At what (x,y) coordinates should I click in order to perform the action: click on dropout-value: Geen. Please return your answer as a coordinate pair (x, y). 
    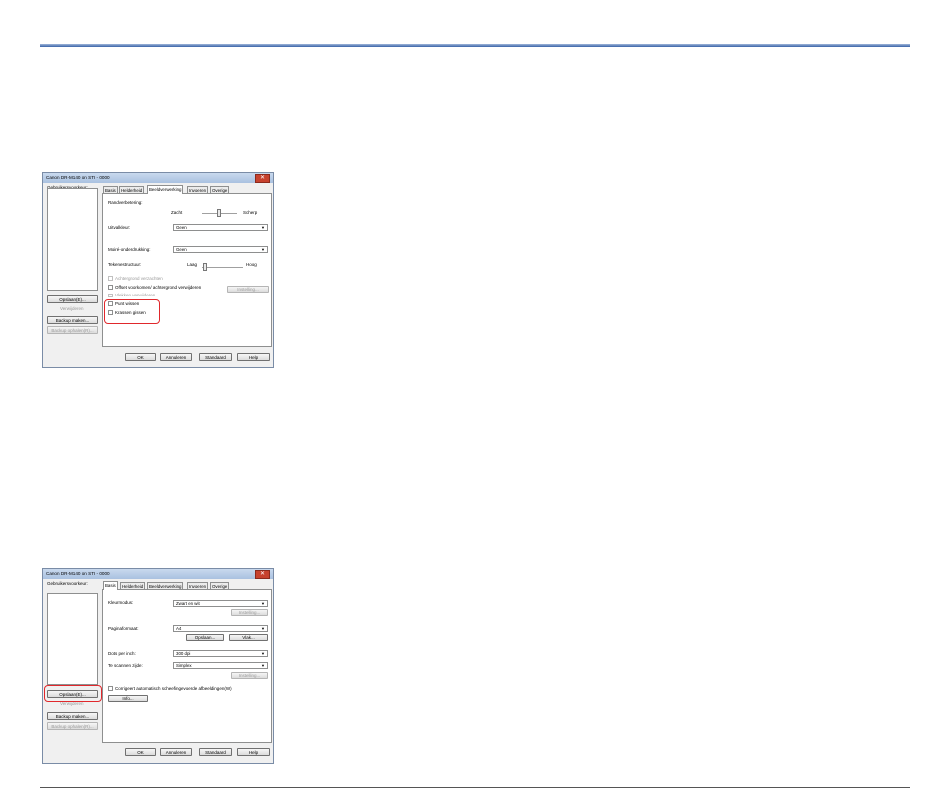
    Looking at the image, I should click on (181, 227).